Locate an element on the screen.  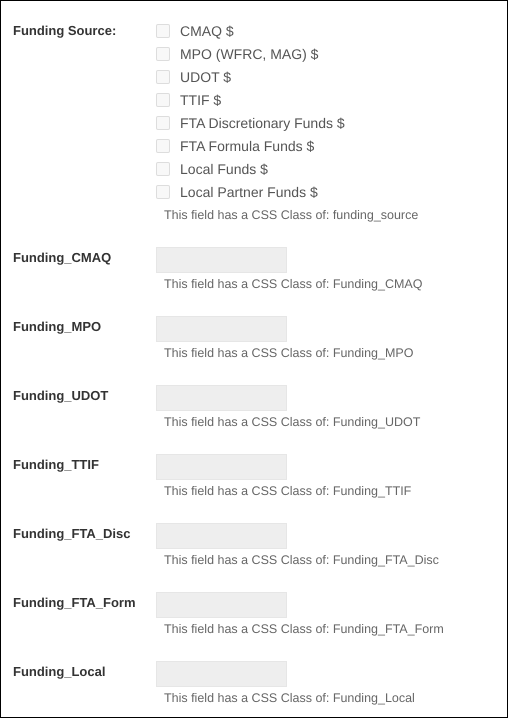
help-text: This field has a CSS Class of: funding_source is located at coordinates (291, 215).